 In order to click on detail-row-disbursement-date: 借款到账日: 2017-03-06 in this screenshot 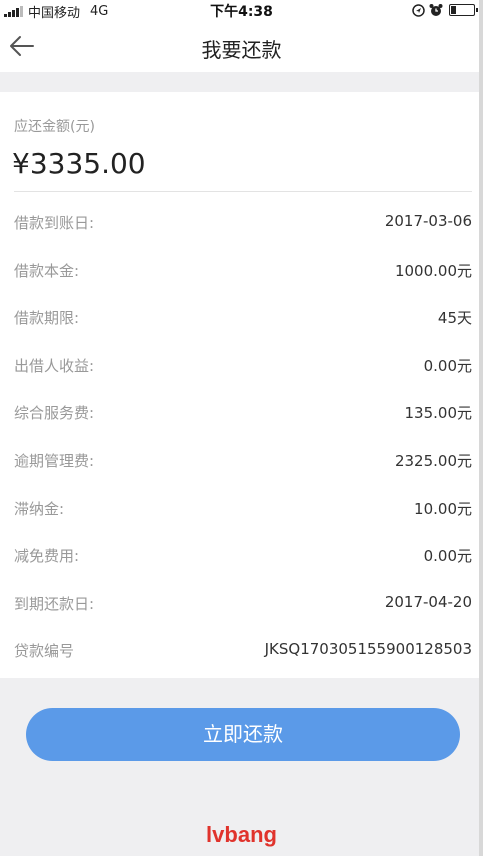, I will do `click(241, 222)`.